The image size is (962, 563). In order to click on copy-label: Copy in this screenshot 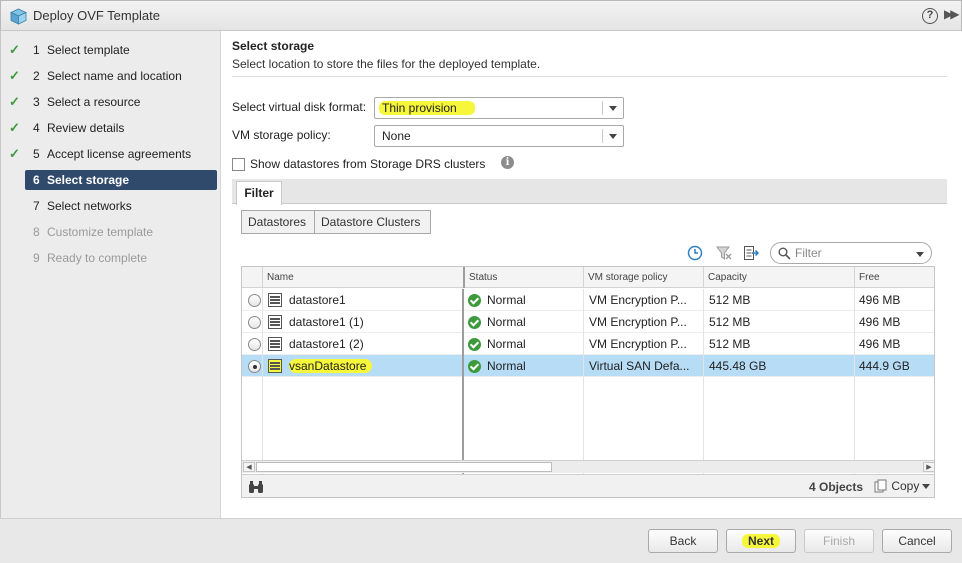, I will do `click(905, 486)`.